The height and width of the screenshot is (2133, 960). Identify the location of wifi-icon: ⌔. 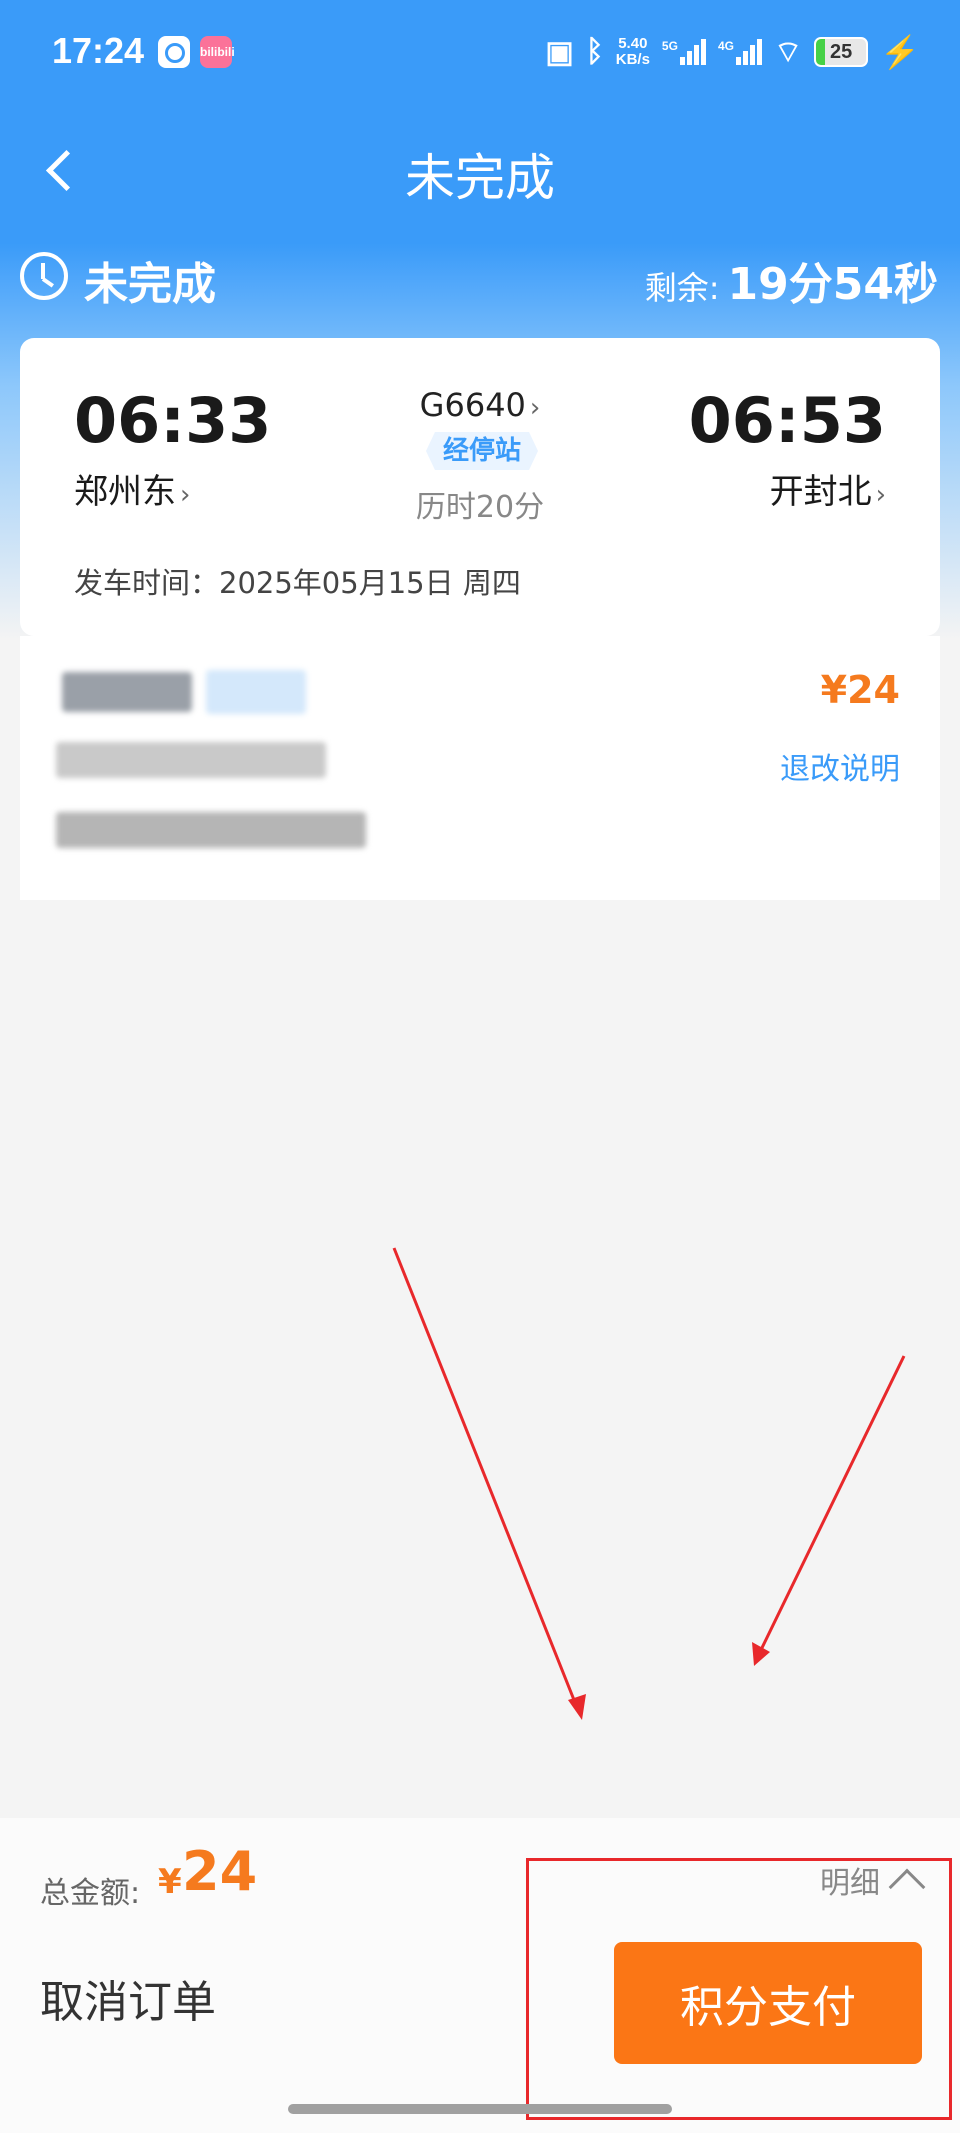
(788, 52).